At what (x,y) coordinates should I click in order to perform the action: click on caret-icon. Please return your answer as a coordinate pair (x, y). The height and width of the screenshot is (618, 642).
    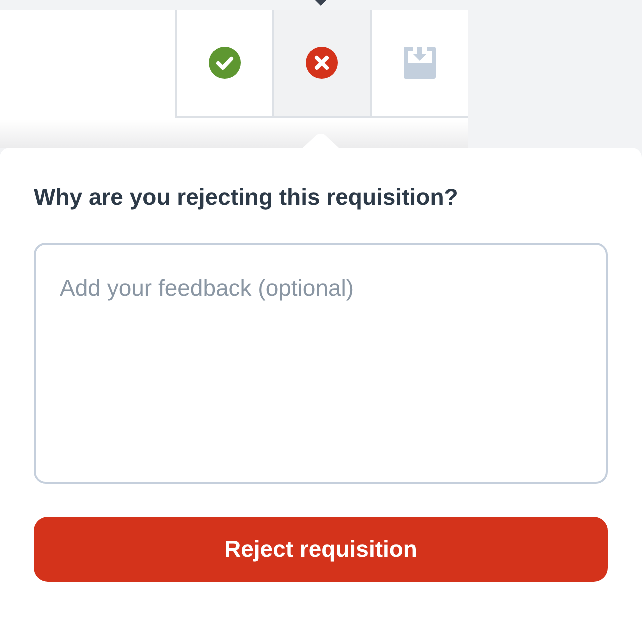
    Looking at the image, I should click on (321, 3).